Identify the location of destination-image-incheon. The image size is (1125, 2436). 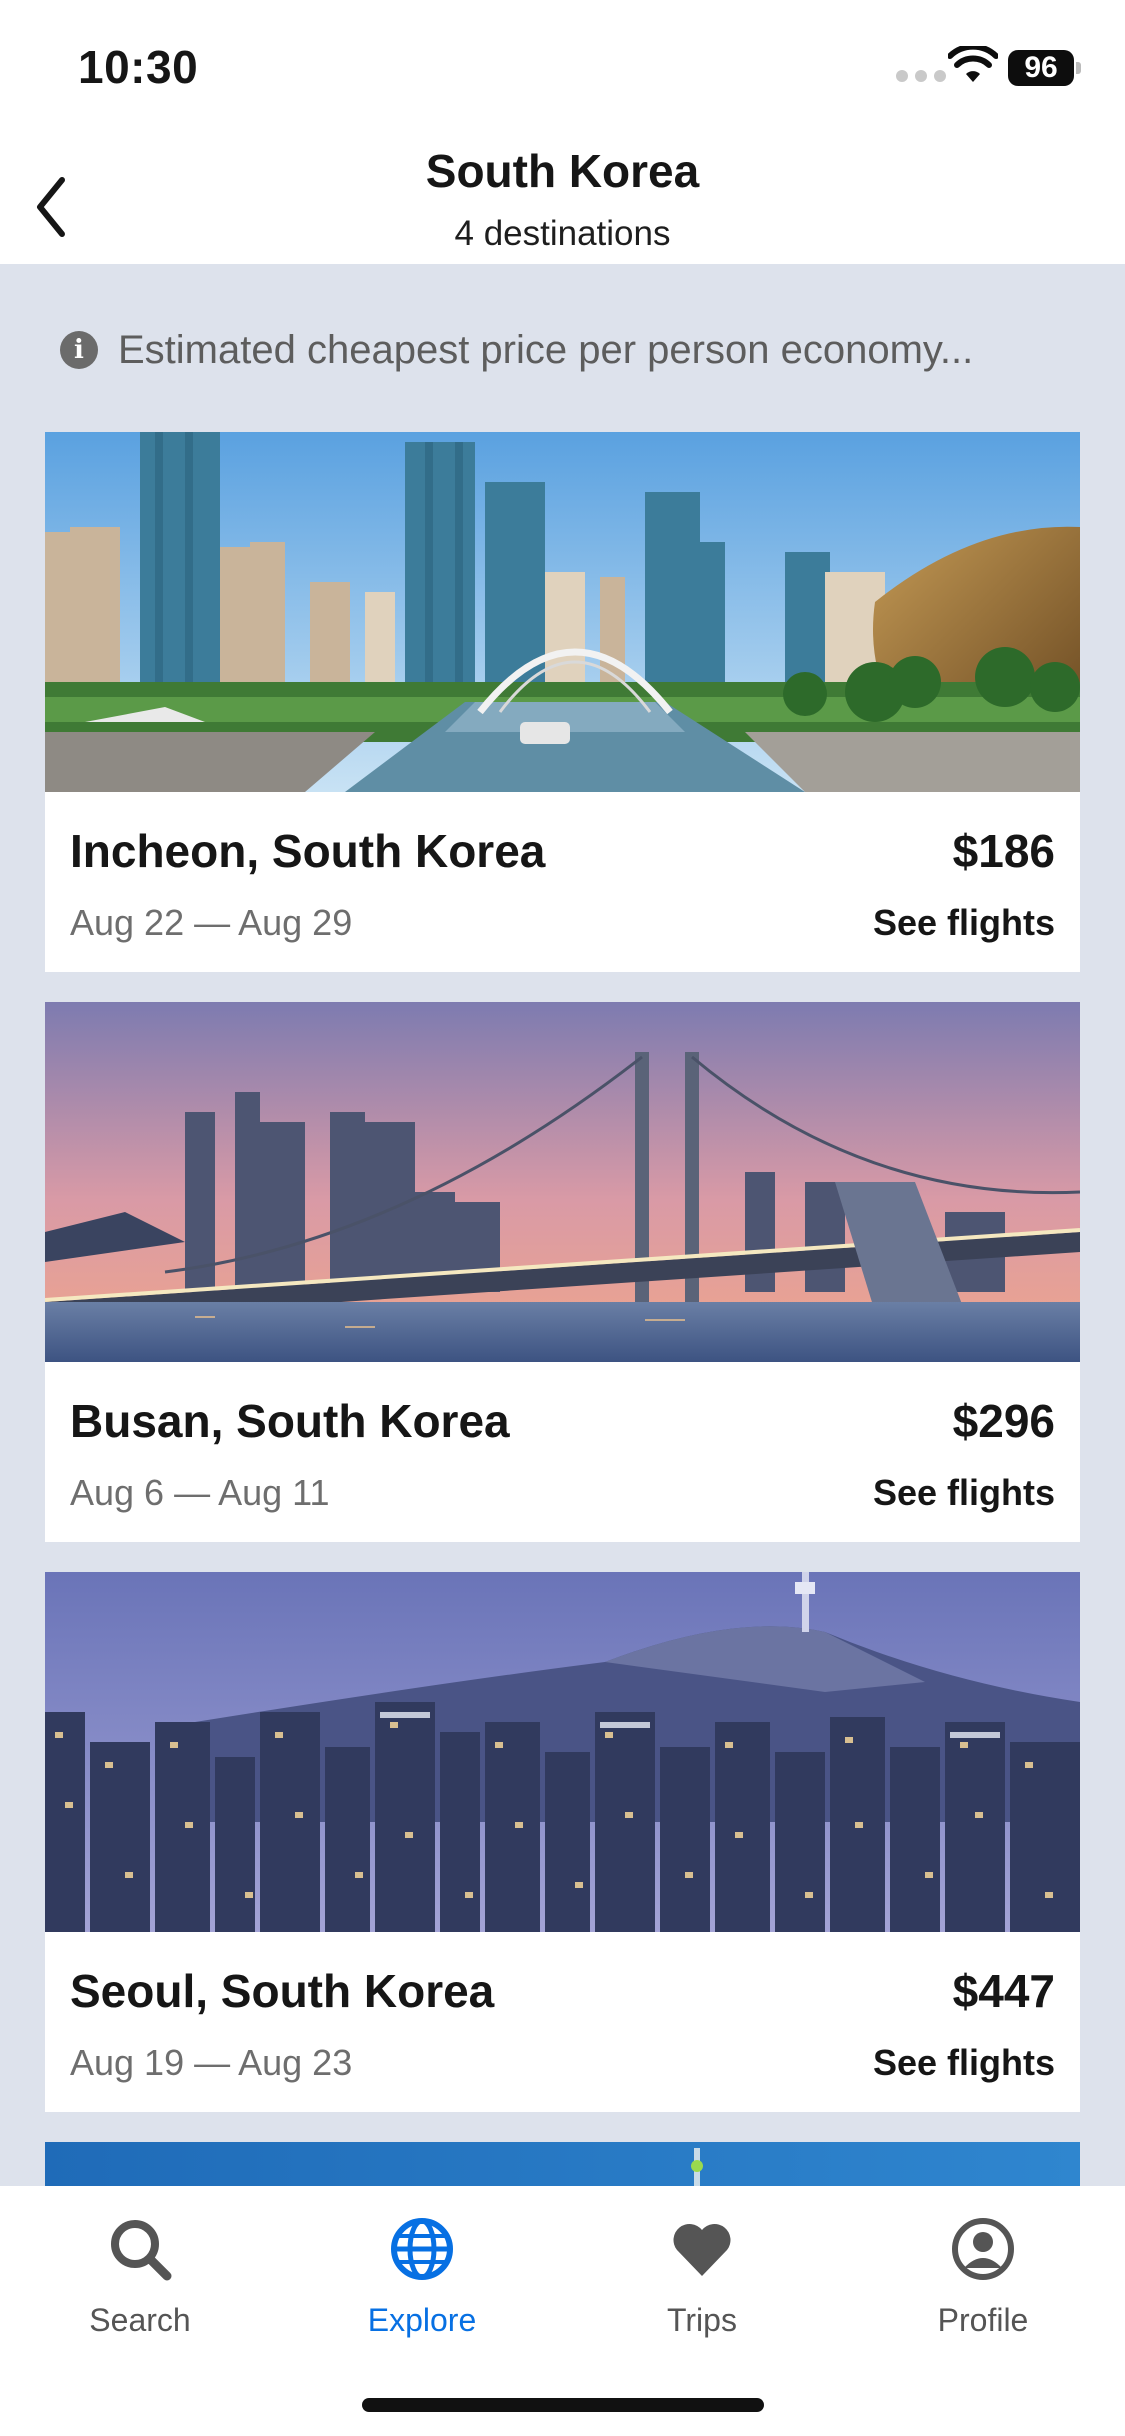
(562, 612).